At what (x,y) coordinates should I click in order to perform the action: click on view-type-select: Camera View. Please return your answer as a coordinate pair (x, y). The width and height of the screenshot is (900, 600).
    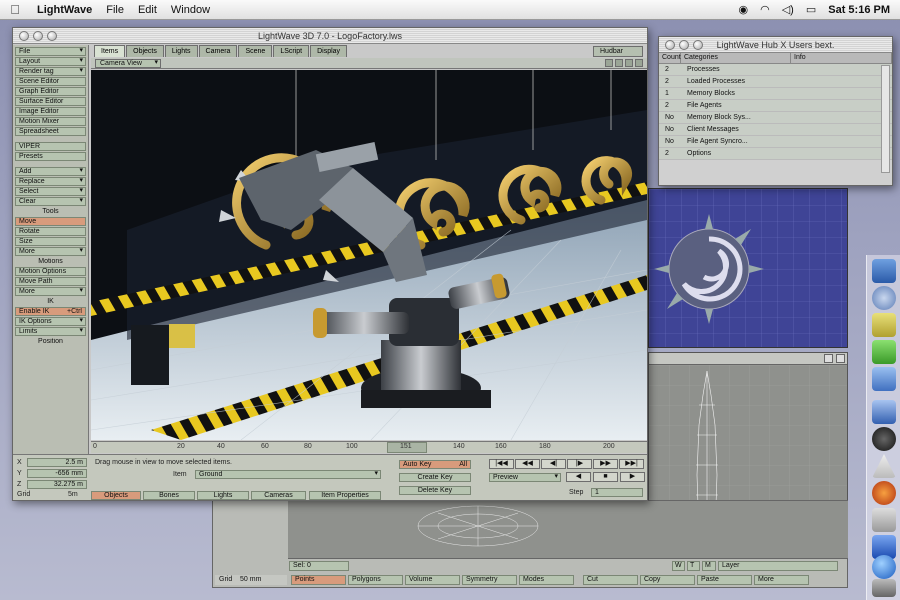
    Looking at the image, I should click on (128, 63).